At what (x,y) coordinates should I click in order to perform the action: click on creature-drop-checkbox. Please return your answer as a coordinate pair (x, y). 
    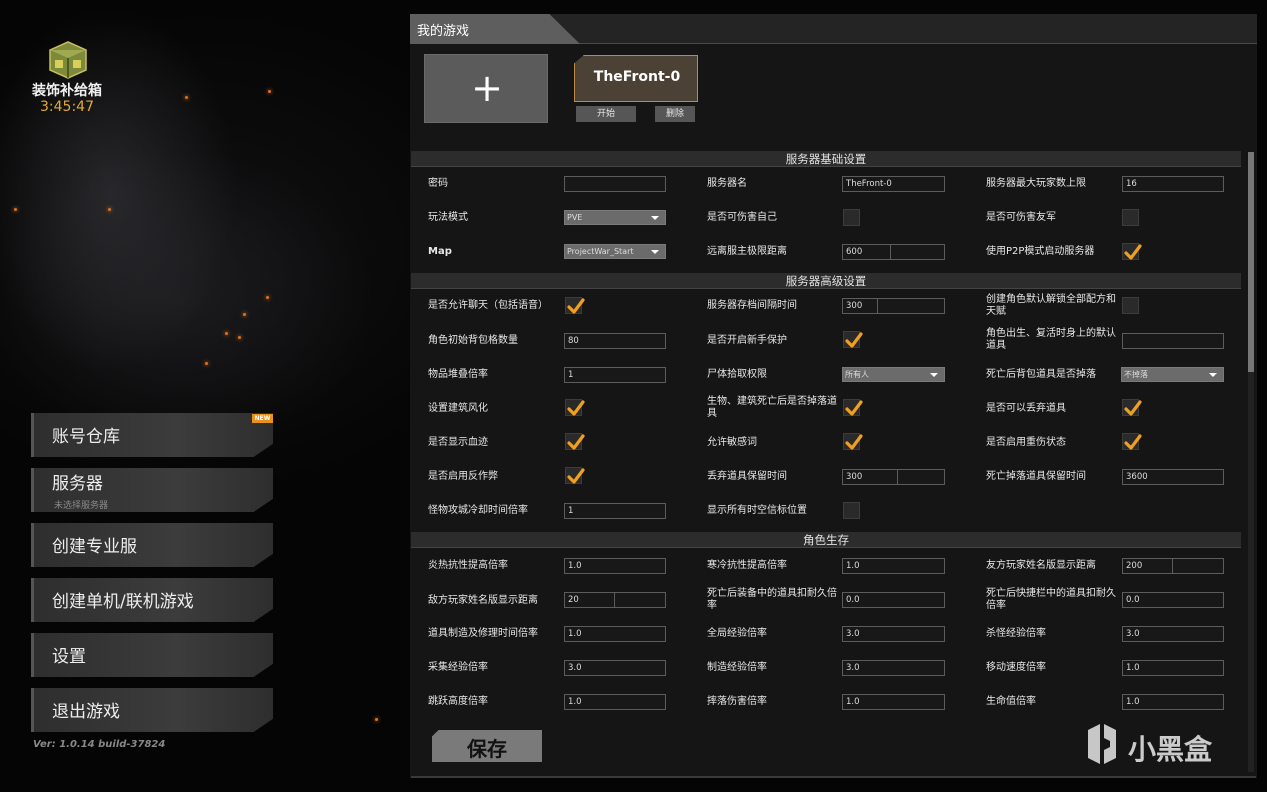
    Looking at the image, I should click on (853, 407).